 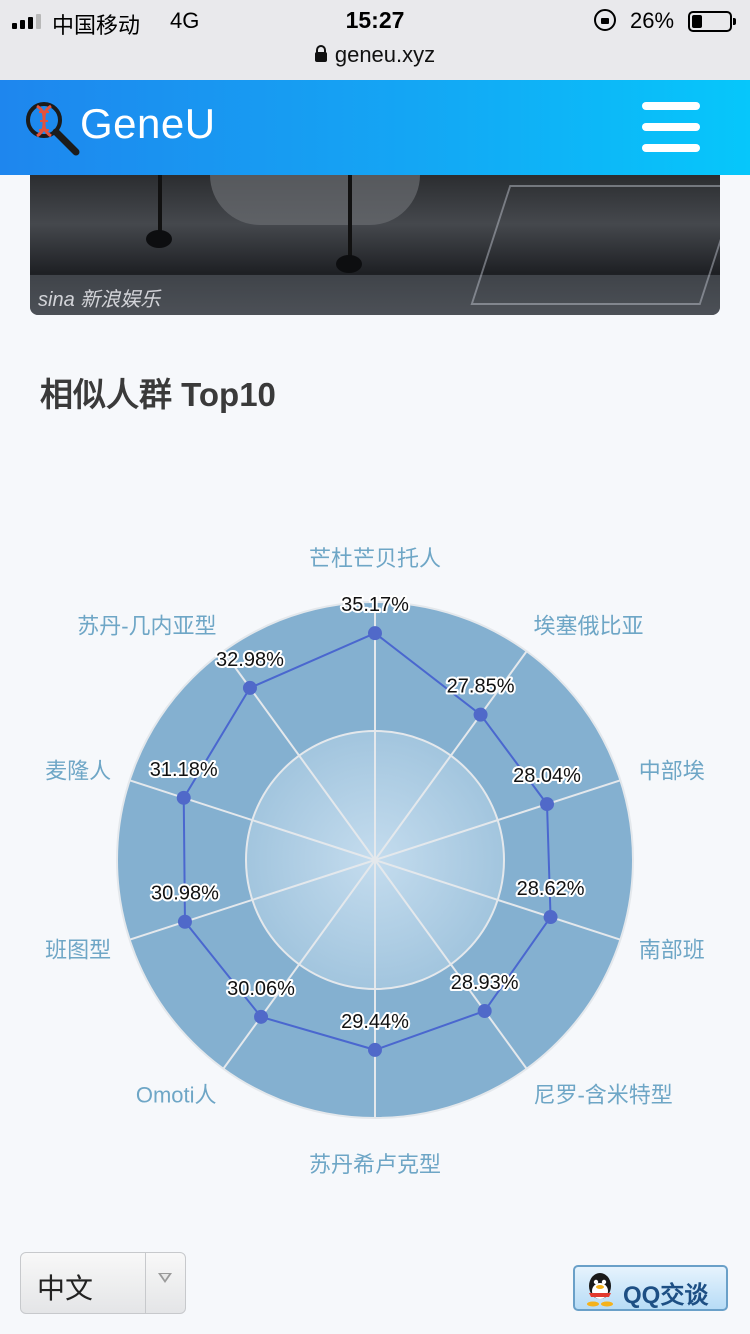 What do you see at coordinates (185, 894) in the screenshot?
I see `radar-value-label: 30.98%` at bounding box center [185, 894].